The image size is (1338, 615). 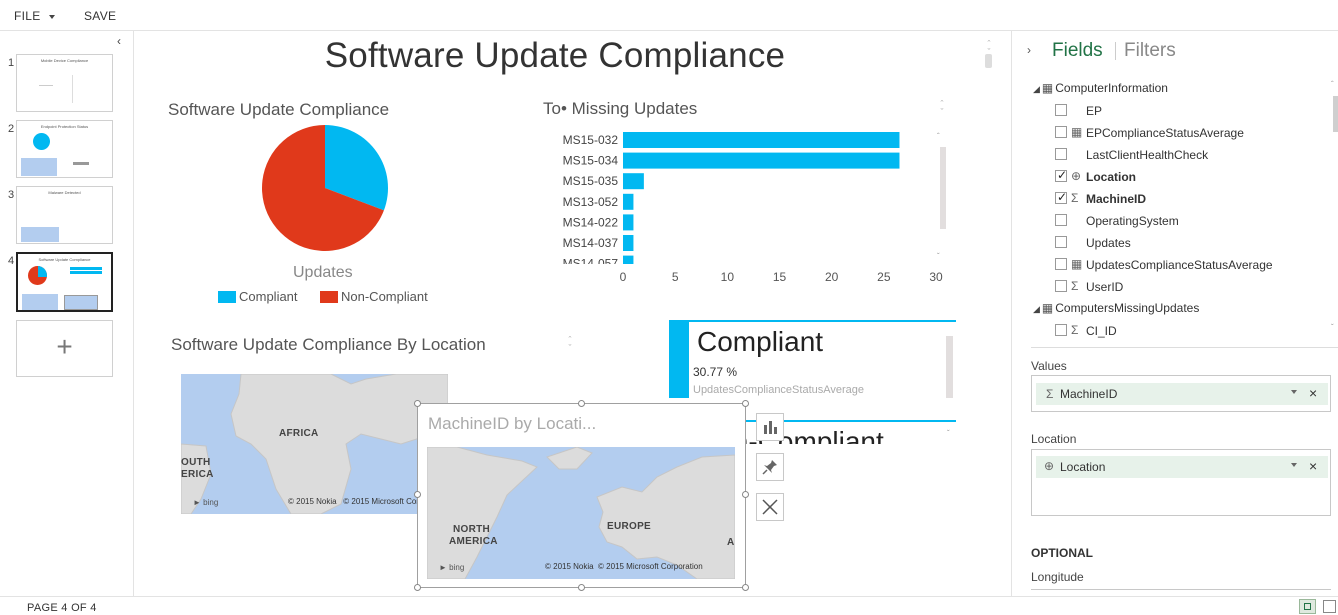 What do you see at coordinates (27, 16) in the screenshot?
I see `file-menu-label: FILE` at bounding box center [27, 16].